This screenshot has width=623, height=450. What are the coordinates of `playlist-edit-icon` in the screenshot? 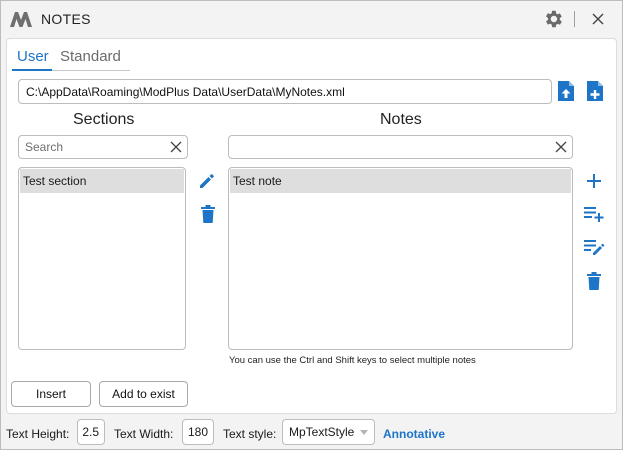 It's located at (594, 247).